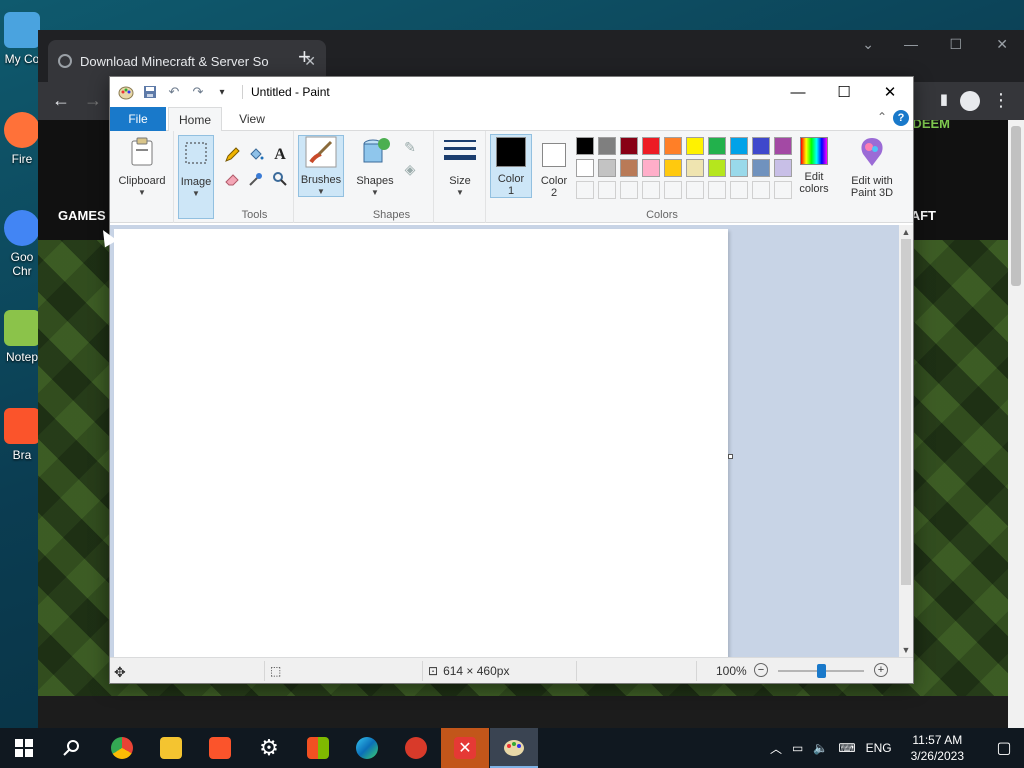  Describe the element at coordinates (22, 244) in the screenshot. I see `desktop-icon-chrome: Goo Chr` at that location.